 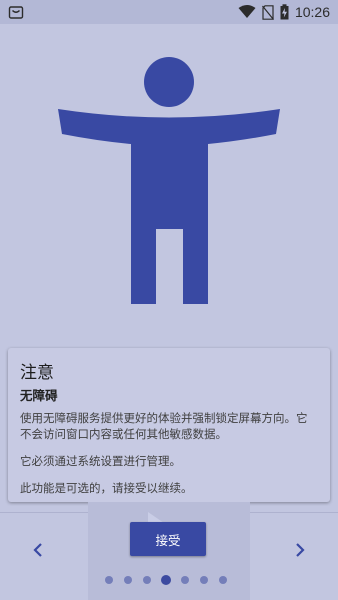 What do you see at coordinates (284, 12) in the screenshot?
I see `battery-charging-icon` at bounding box center [284, 12].